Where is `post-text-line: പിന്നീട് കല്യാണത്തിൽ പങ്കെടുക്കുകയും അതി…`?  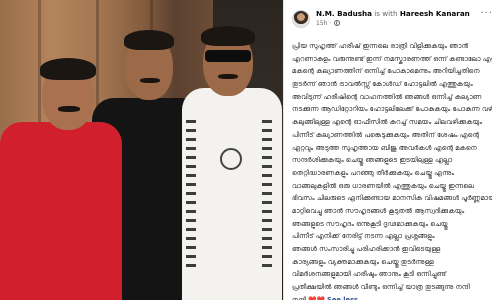
post-text-line: പിന്നീട് കല്യാണത്തിൽ പങ്കെടുക്കുകയും അതി… is located at coordinates (386, 134).